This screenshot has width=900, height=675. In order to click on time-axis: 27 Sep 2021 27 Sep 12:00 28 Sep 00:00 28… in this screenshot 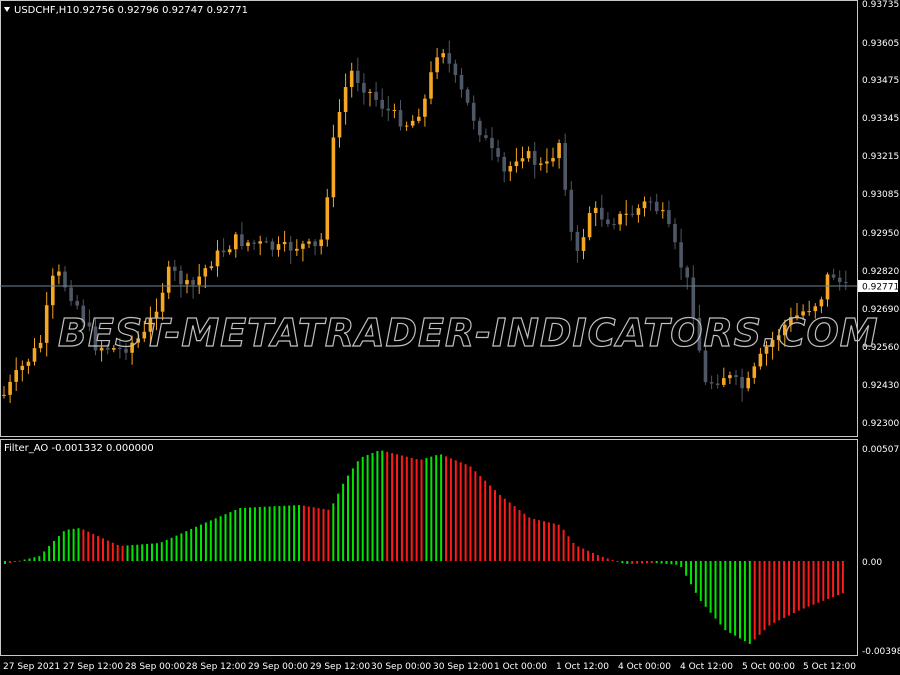, I will do `click(429, 667)`.